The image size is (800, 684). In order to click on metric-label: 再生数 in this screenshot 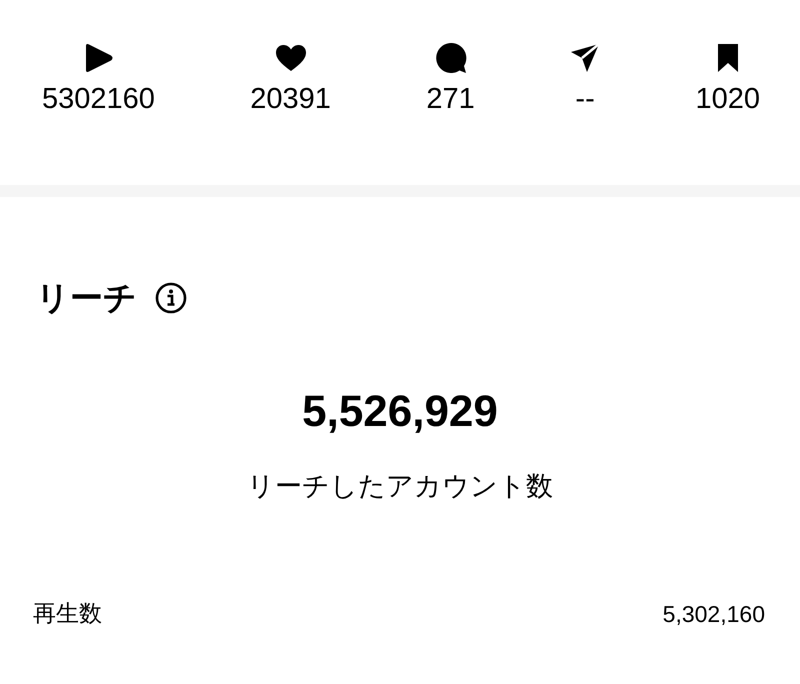, I will do `click(67, 614)`.